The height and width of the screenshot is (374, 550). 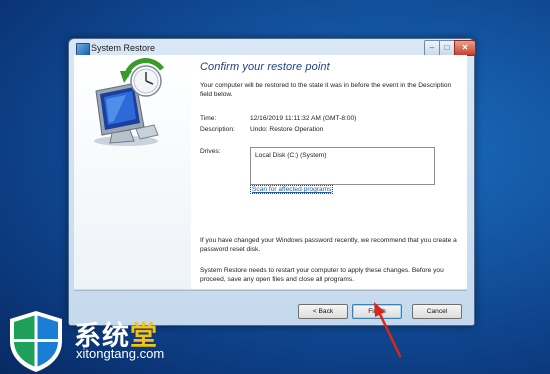 What do you see at coordinates (303, 118) in the screenshot?
I see `time-value: 12/16/2019 11:11:32 AM (GMT-8:00)` at bounding box center [303, 118].